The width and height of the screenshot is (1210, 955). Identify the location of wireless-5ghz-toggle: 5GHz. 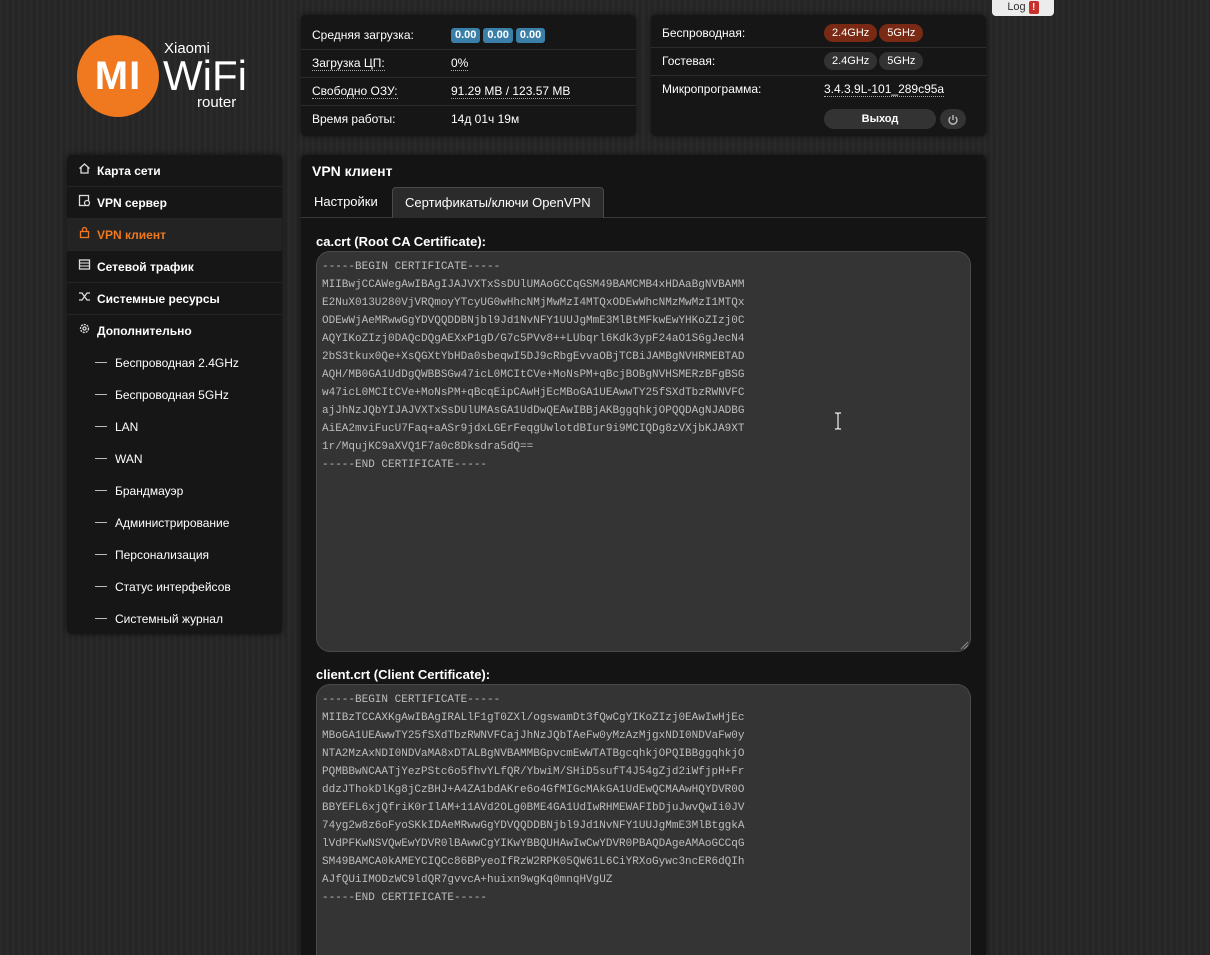
(901, 33).